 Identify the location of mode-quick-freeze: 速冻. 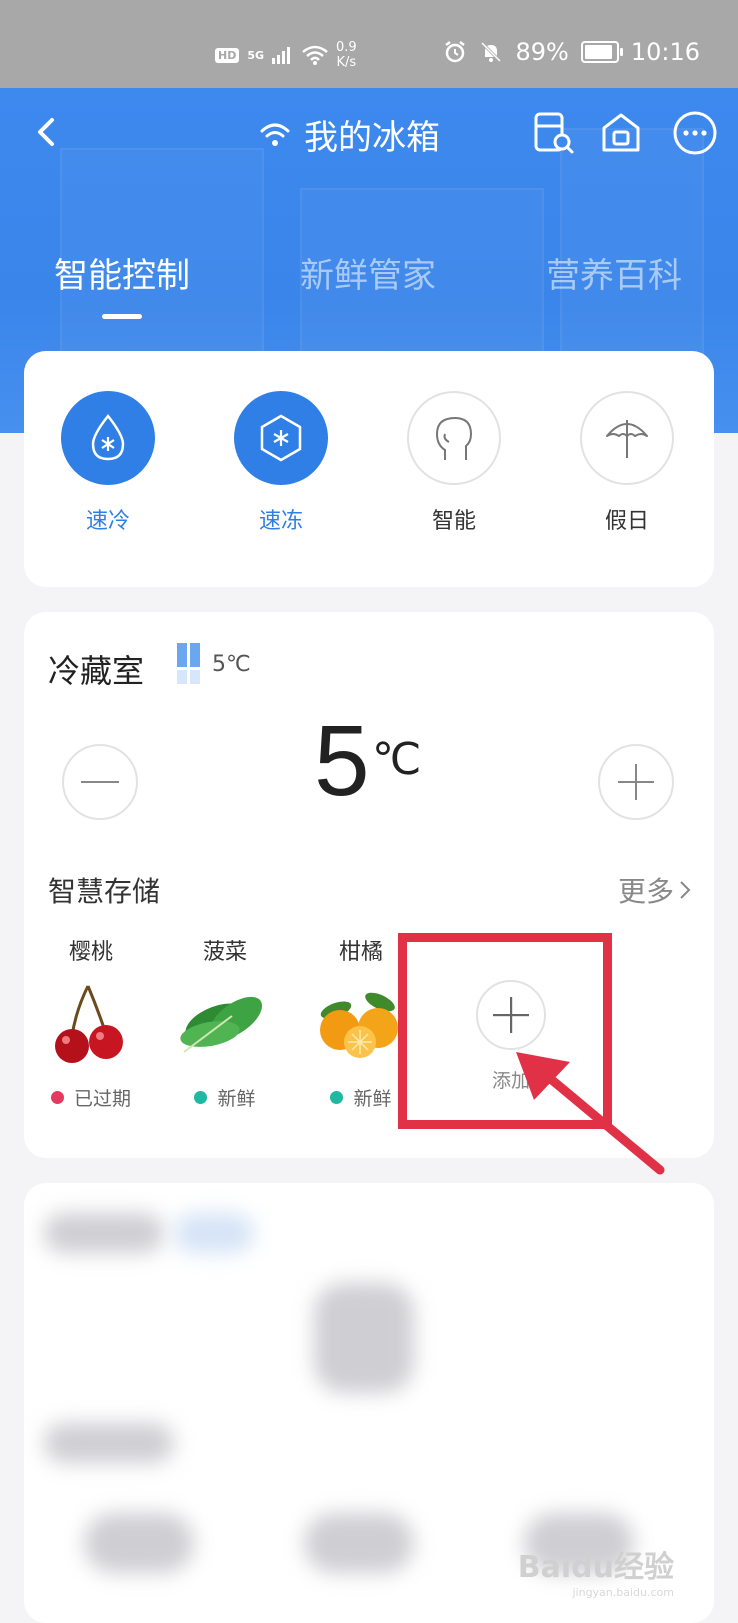
(281, 463).